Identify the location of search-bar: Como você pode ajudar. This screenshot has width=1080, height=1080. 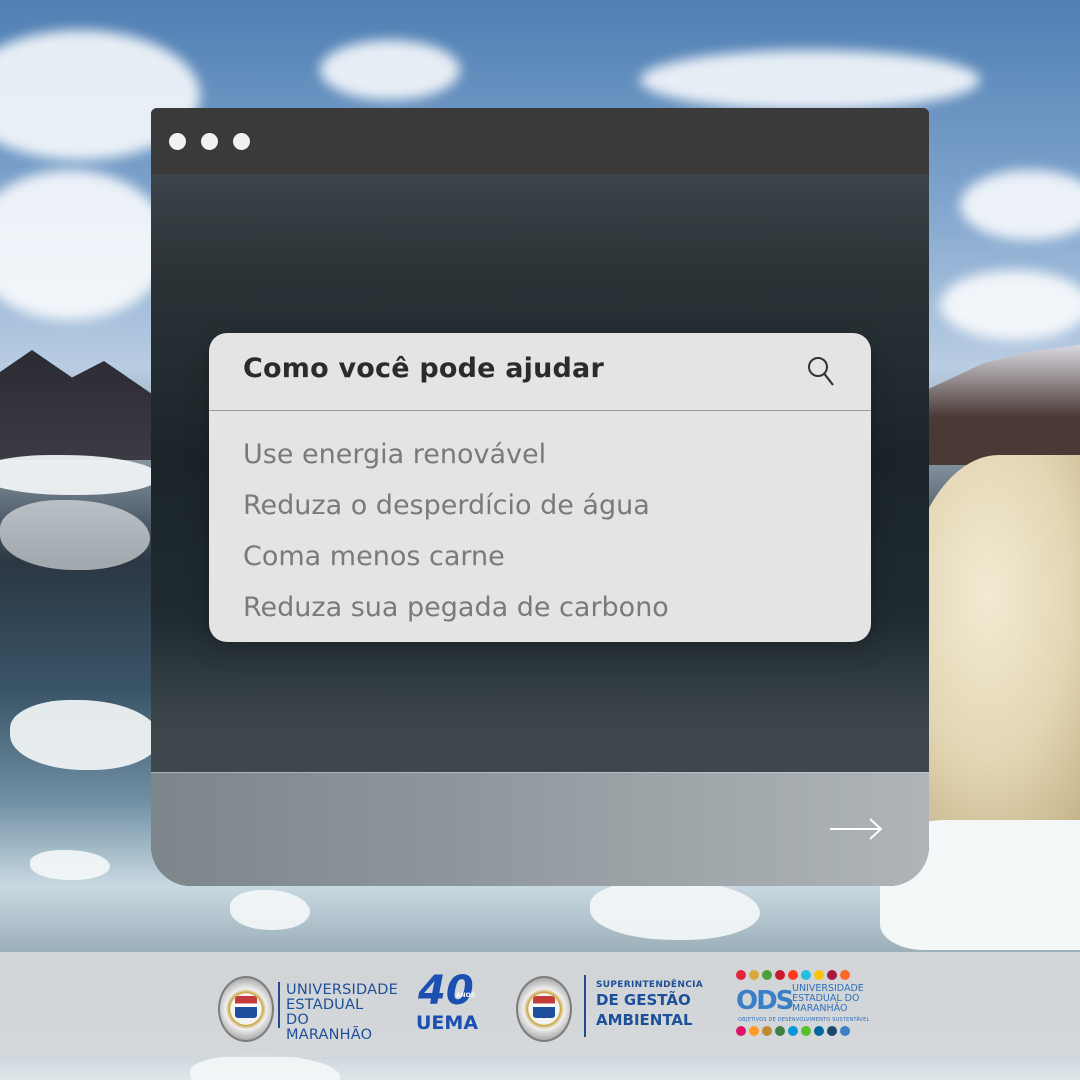
(540, 372).